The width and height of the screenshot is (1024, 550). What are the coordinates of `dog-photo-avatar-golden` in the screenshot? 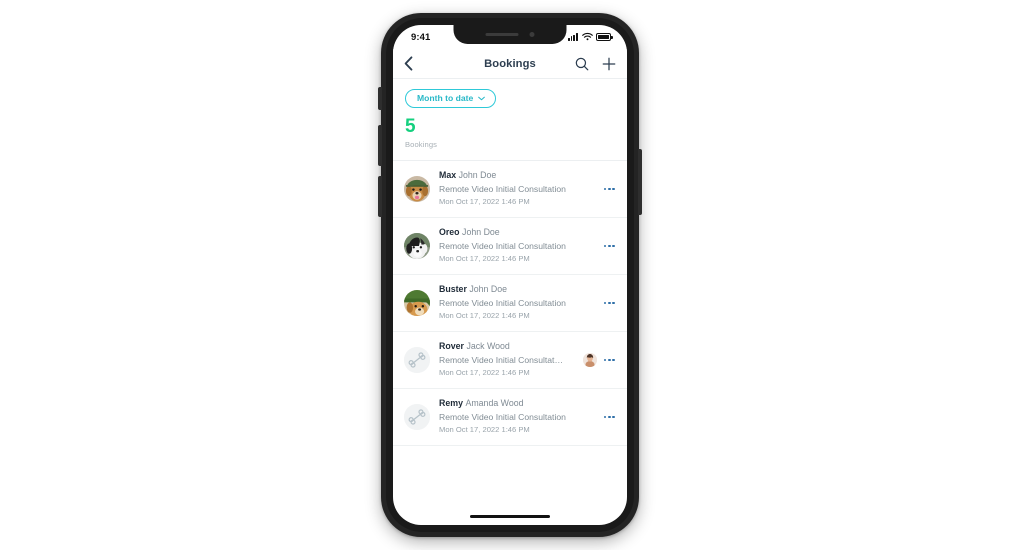 It's located at (417, 189).